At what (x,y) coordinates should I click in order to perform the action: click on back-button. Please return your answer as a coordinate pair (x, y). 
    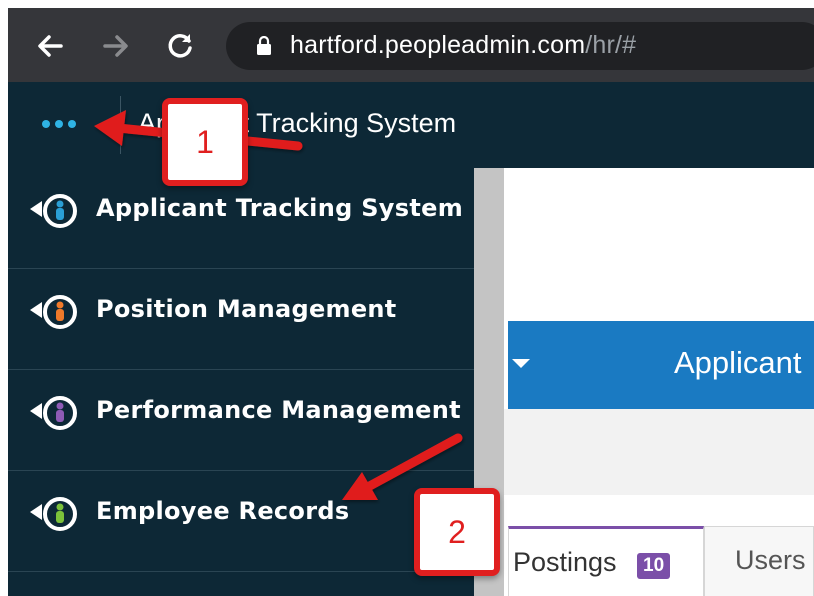
    Looking at the image, I should click on (50, 46).